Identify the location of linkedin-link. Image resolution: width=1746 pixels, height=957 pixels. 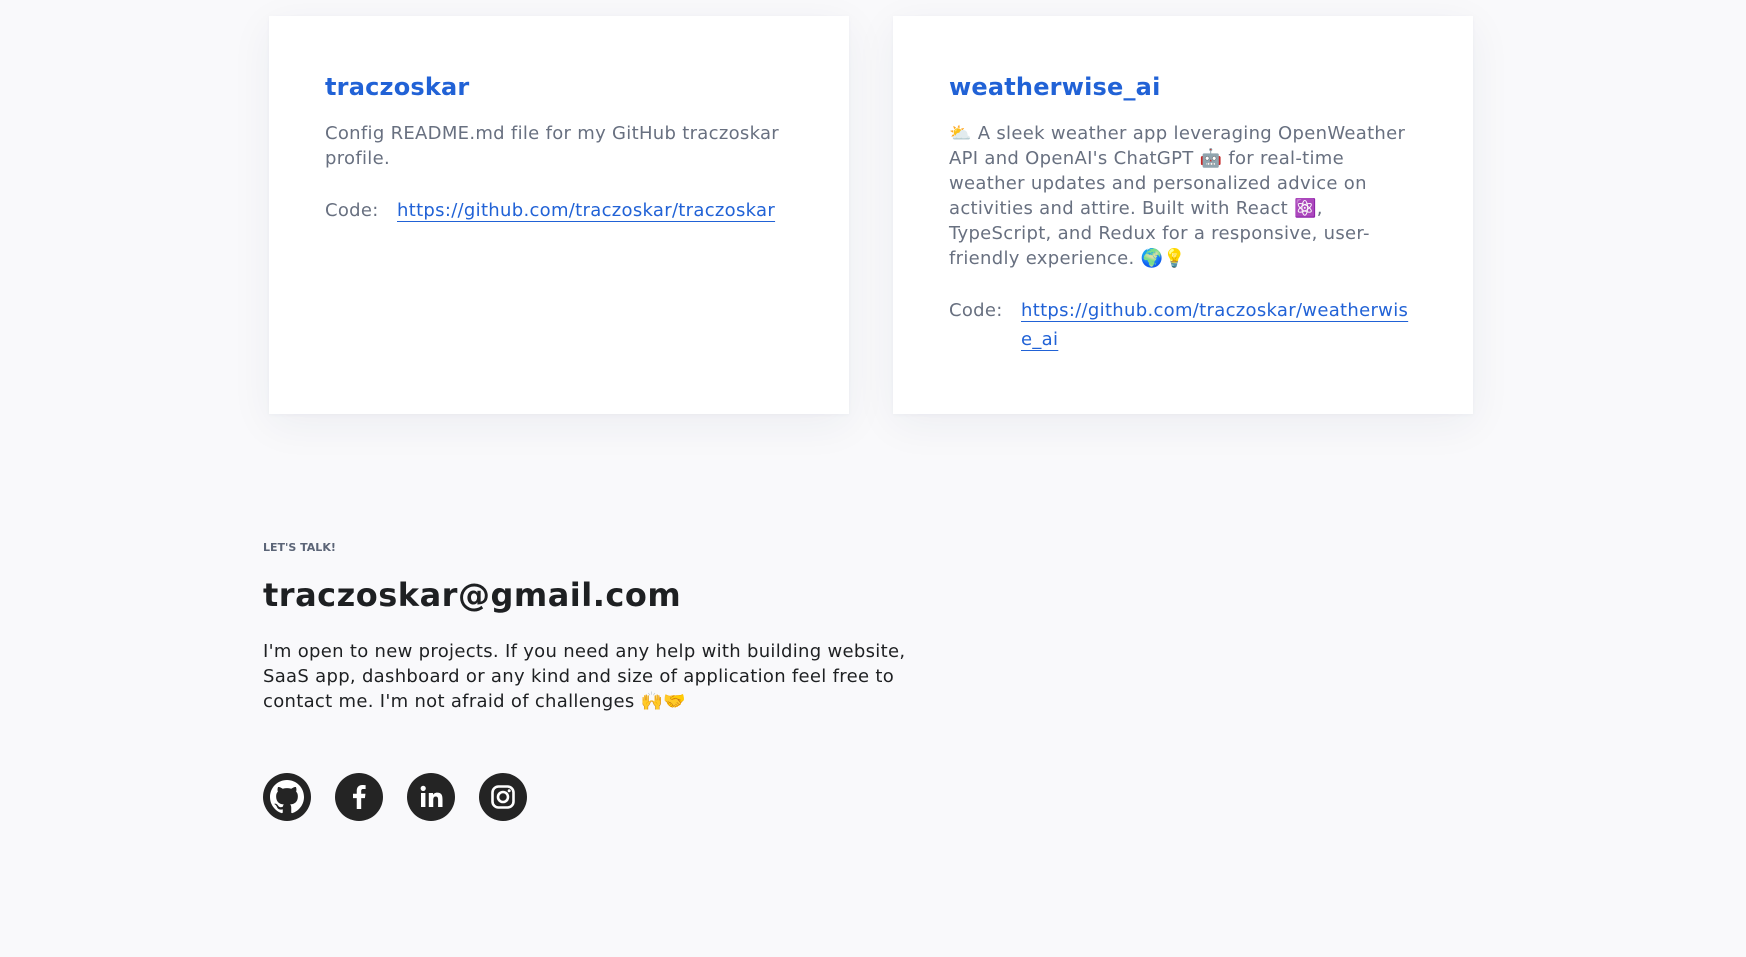
(431, 797).